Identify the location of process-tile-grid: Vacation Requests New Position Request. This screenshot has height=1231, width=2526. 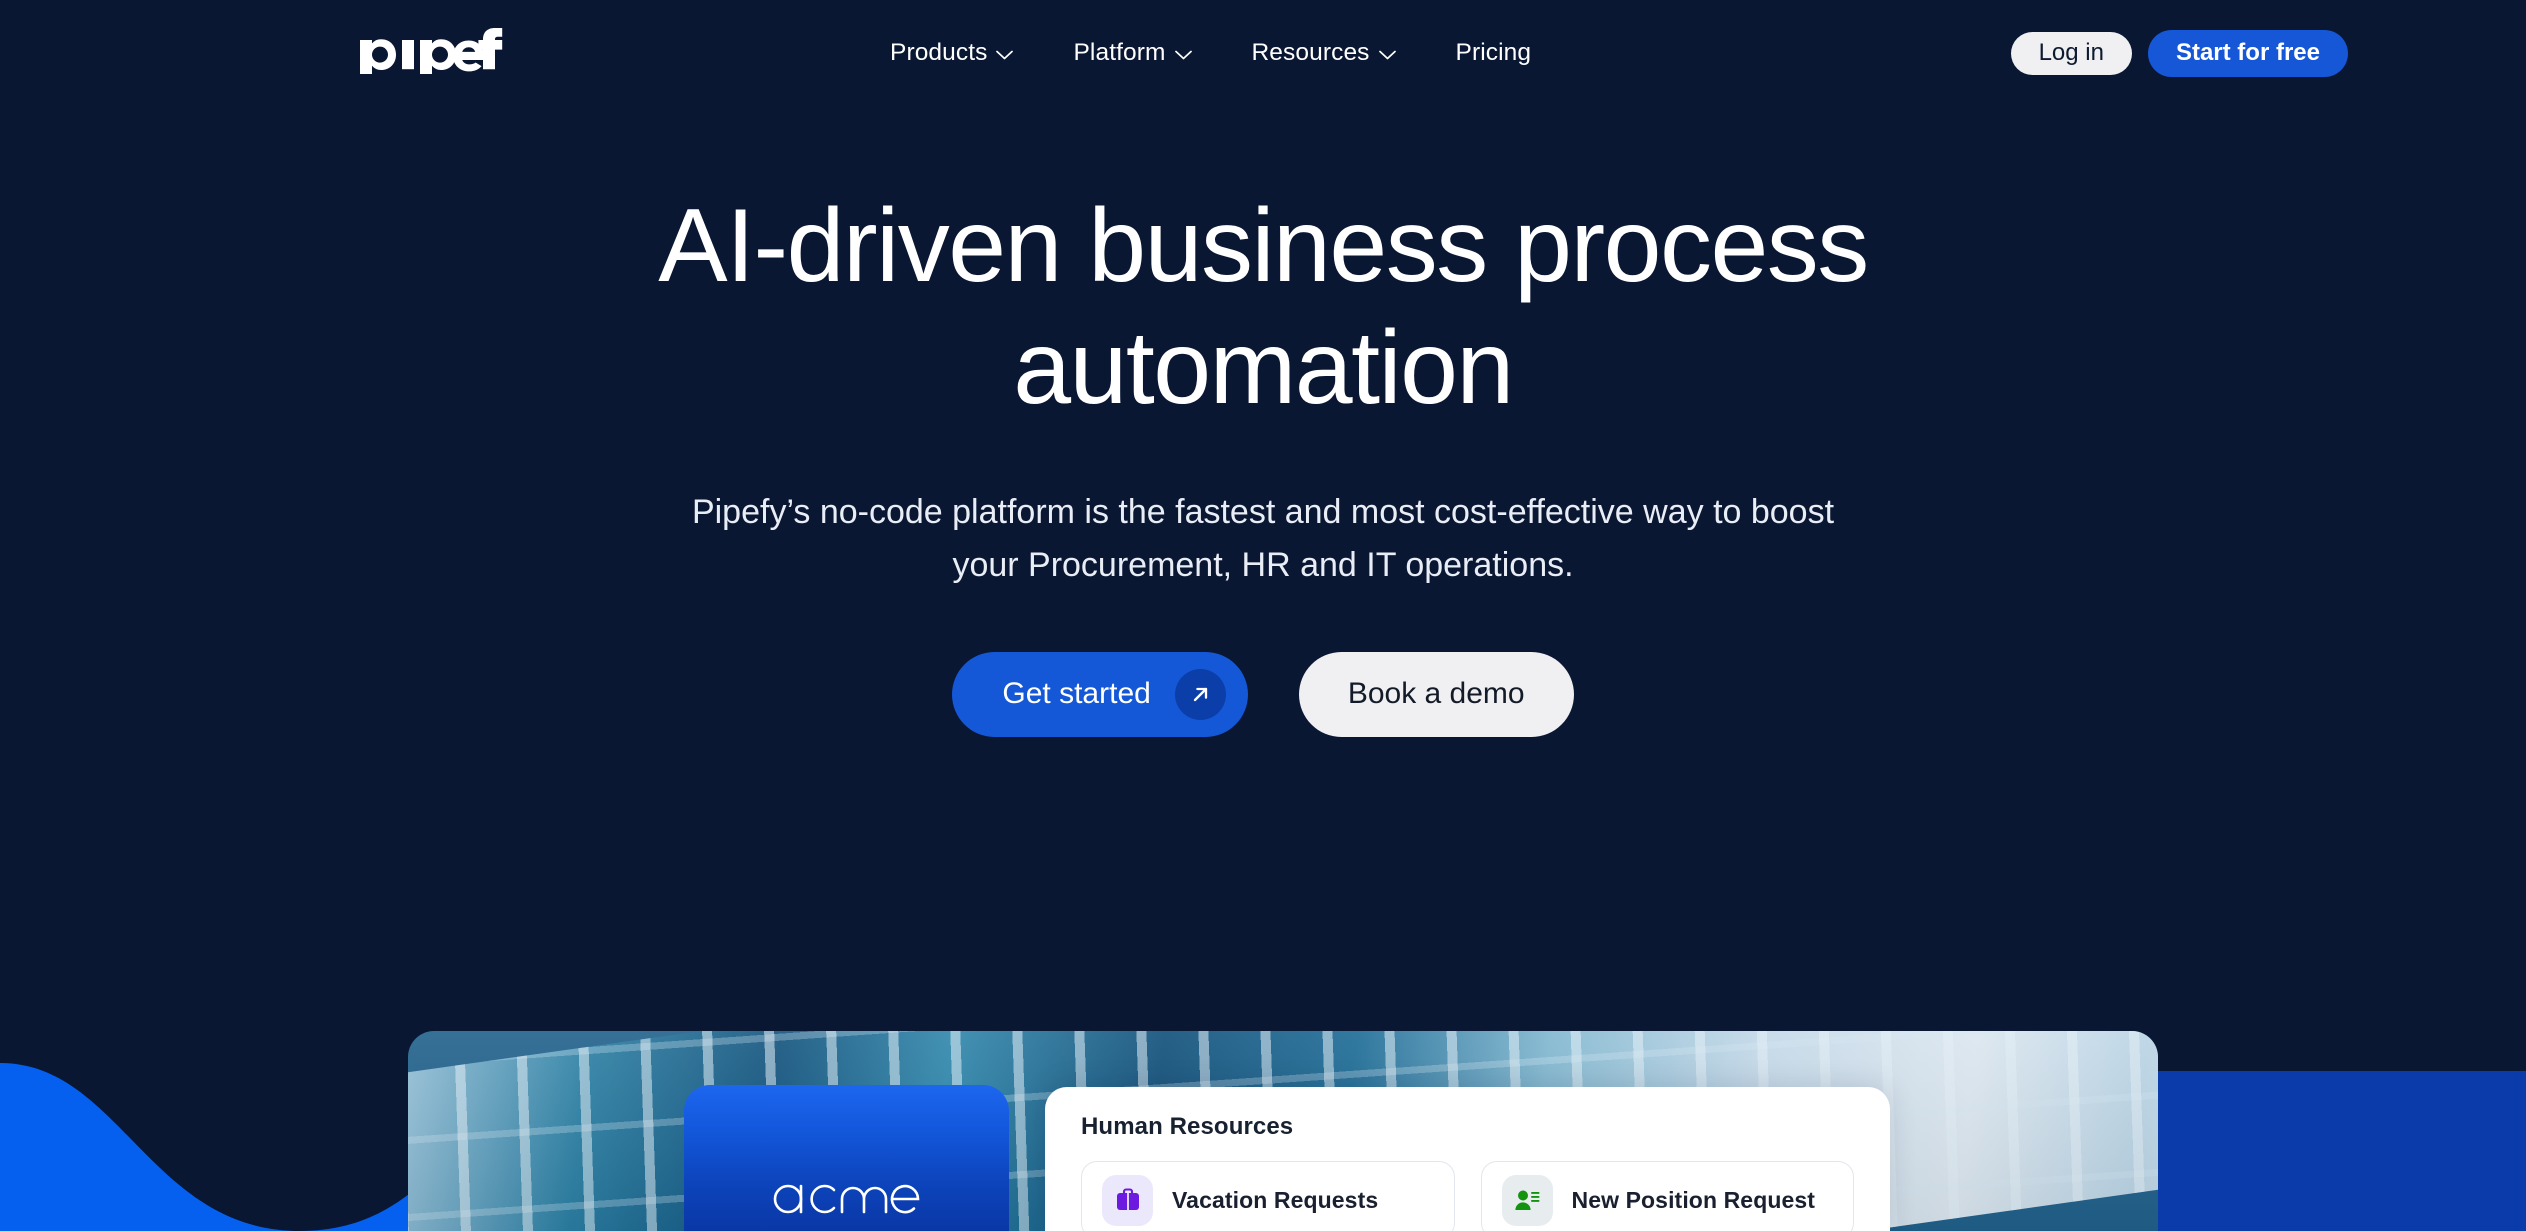
(1467, 1196).